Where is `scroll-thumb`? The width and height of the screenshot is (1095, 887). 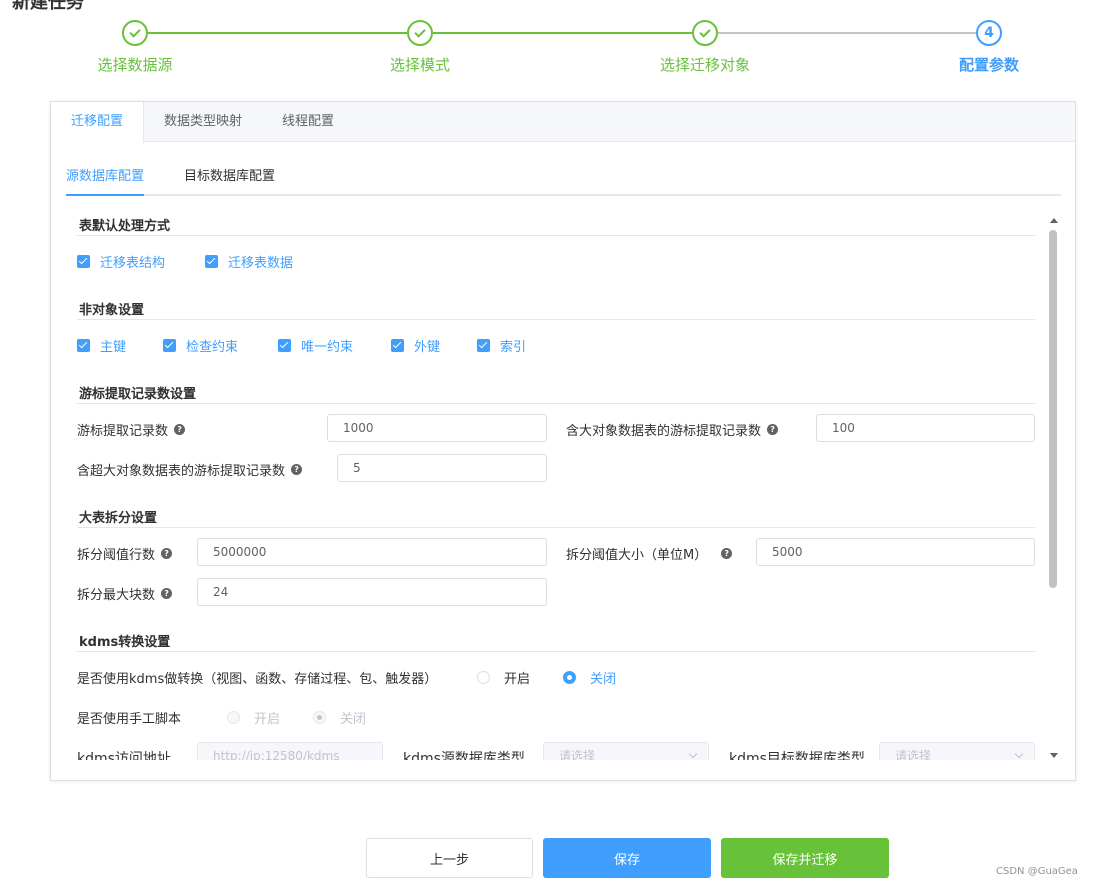
scroll-thumb is located at coordinates (1053, 409).